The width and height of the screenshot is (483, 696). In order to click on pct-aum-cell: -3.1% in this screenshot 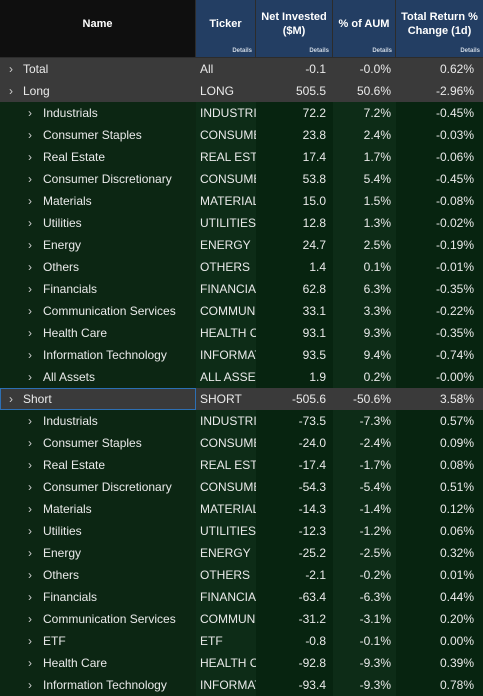, I will do `click(364, 619)`.